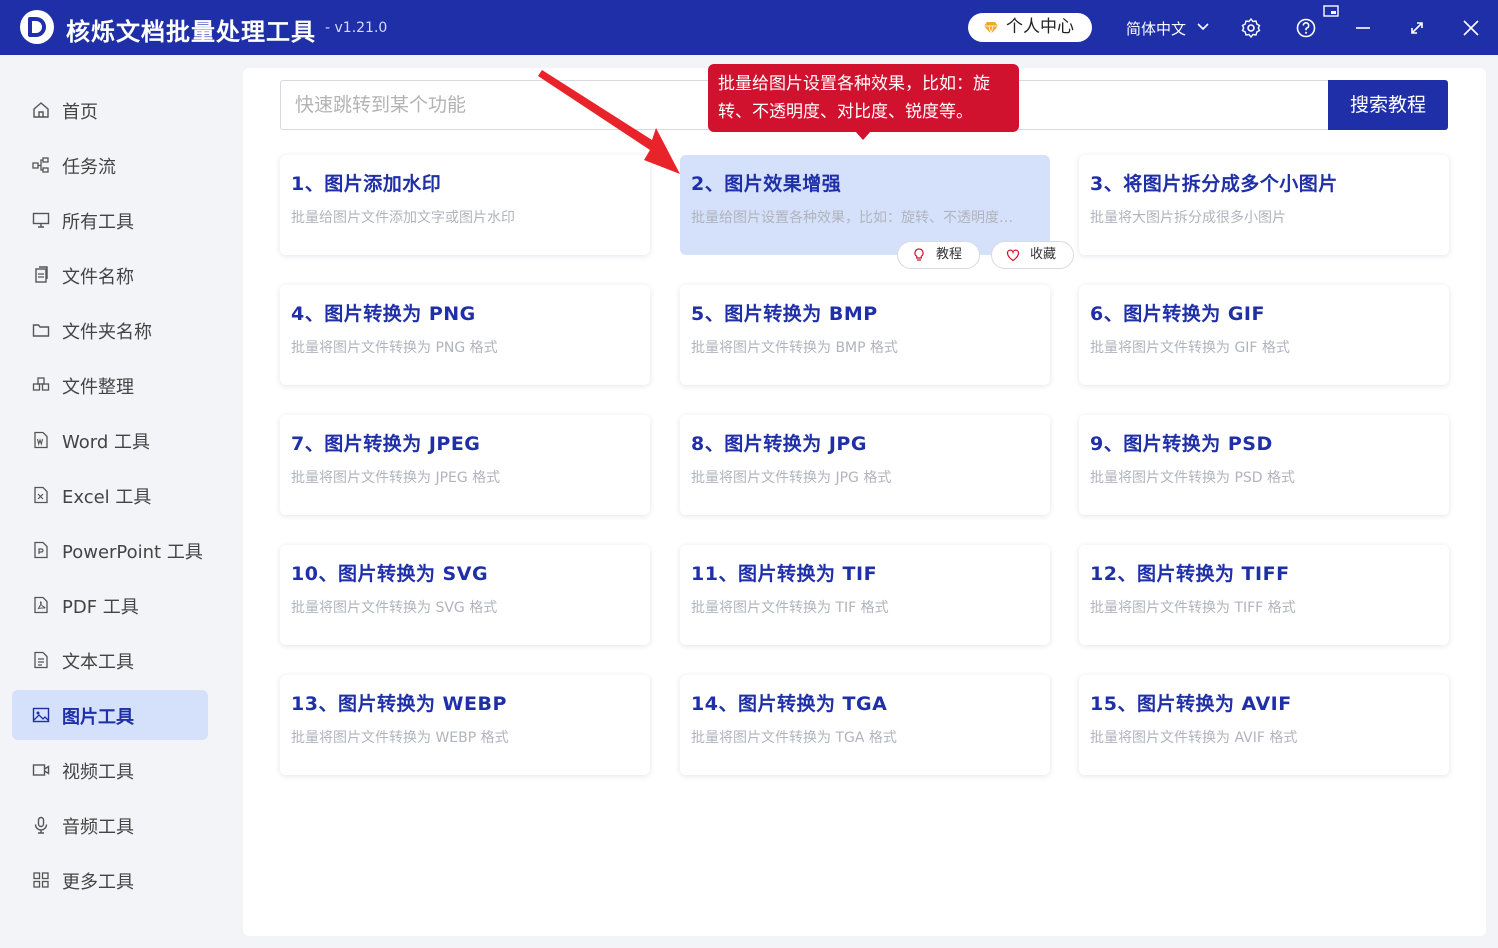 The height and width of the screenshot is (948, 1498). I want to click on favorite-button: 收藏, so click(1032, 255).